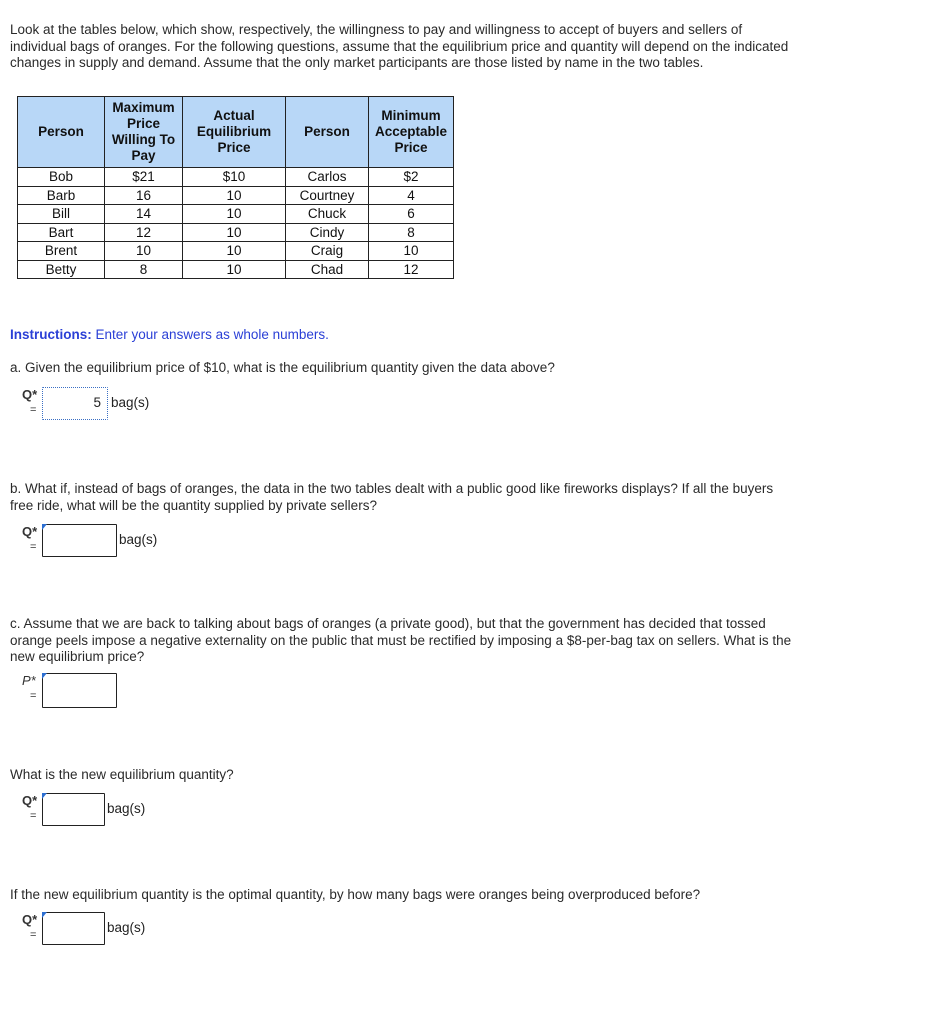 This screenshot has height=1024, width=928. Describe the element at coordinates (143, 195) in the screenshot. I see `max-price: 16` at that location.